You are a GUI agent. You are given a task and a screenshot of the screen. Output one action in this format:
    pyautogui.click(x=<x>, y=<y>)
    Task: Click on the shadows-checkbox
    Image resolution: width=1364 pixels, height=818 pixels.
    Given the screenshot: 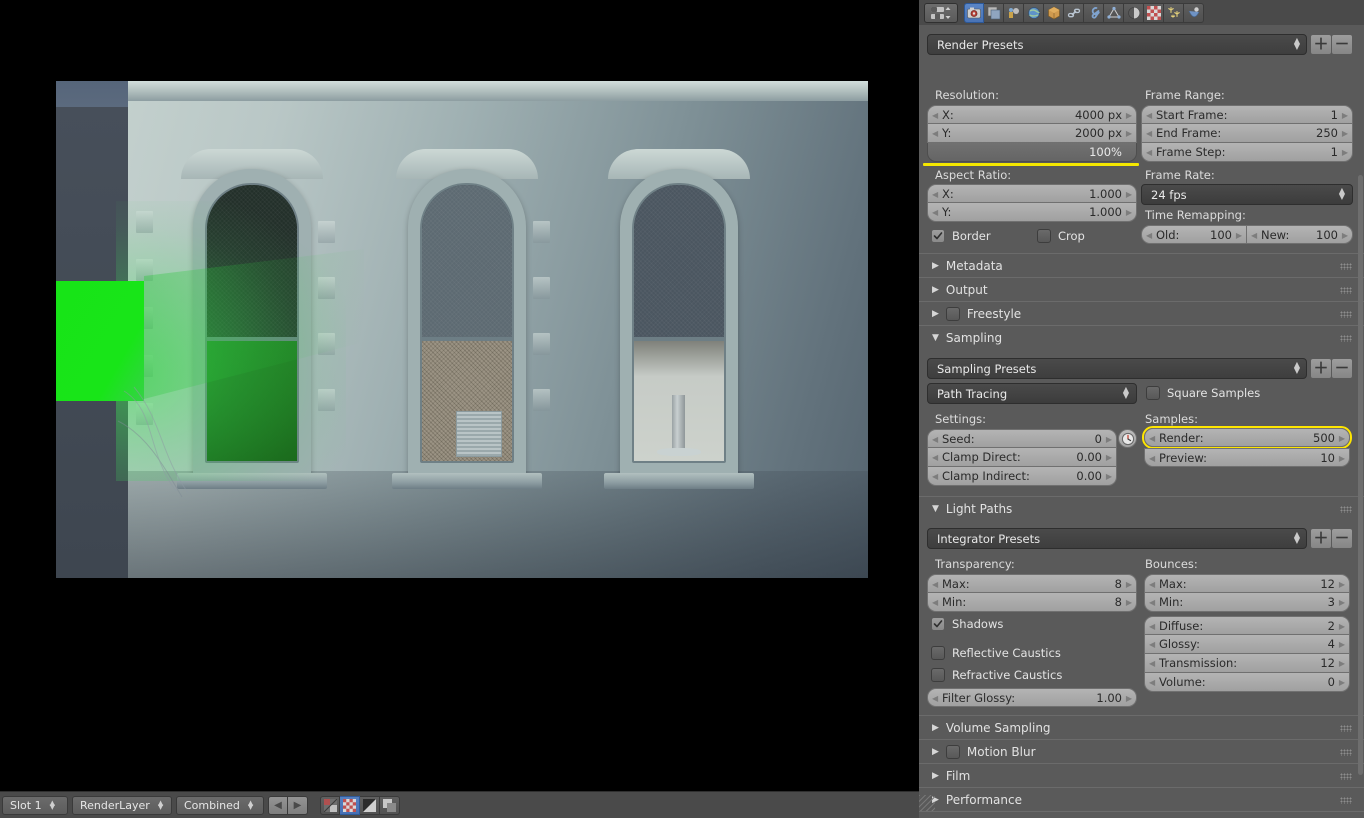 What is the action you would take?
    pyautogui.click(x=938, y=624)
    